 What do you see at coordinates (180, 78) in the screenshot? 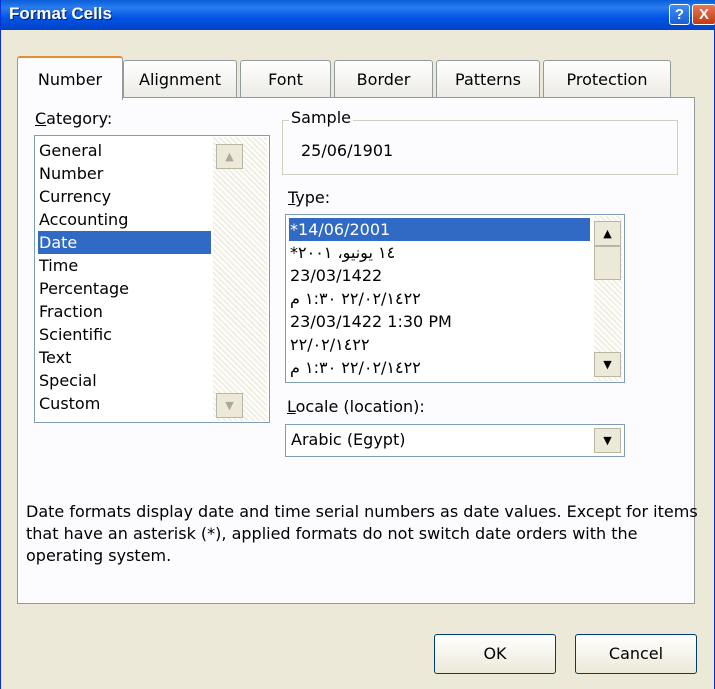
I see `tab-alignment: Alignment` at bounding box center [180, 78].